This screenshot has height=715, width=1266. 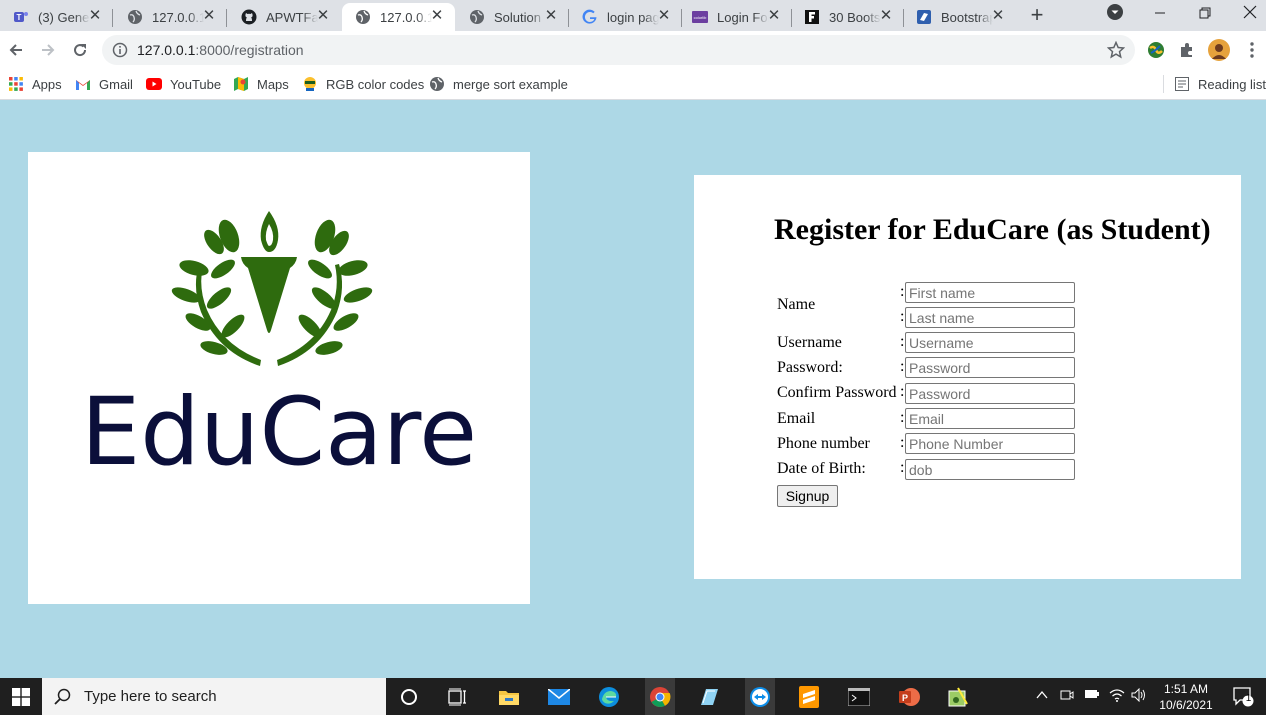 I want to click on extensions-puzzle-icon, so click(x=1187, y=50).